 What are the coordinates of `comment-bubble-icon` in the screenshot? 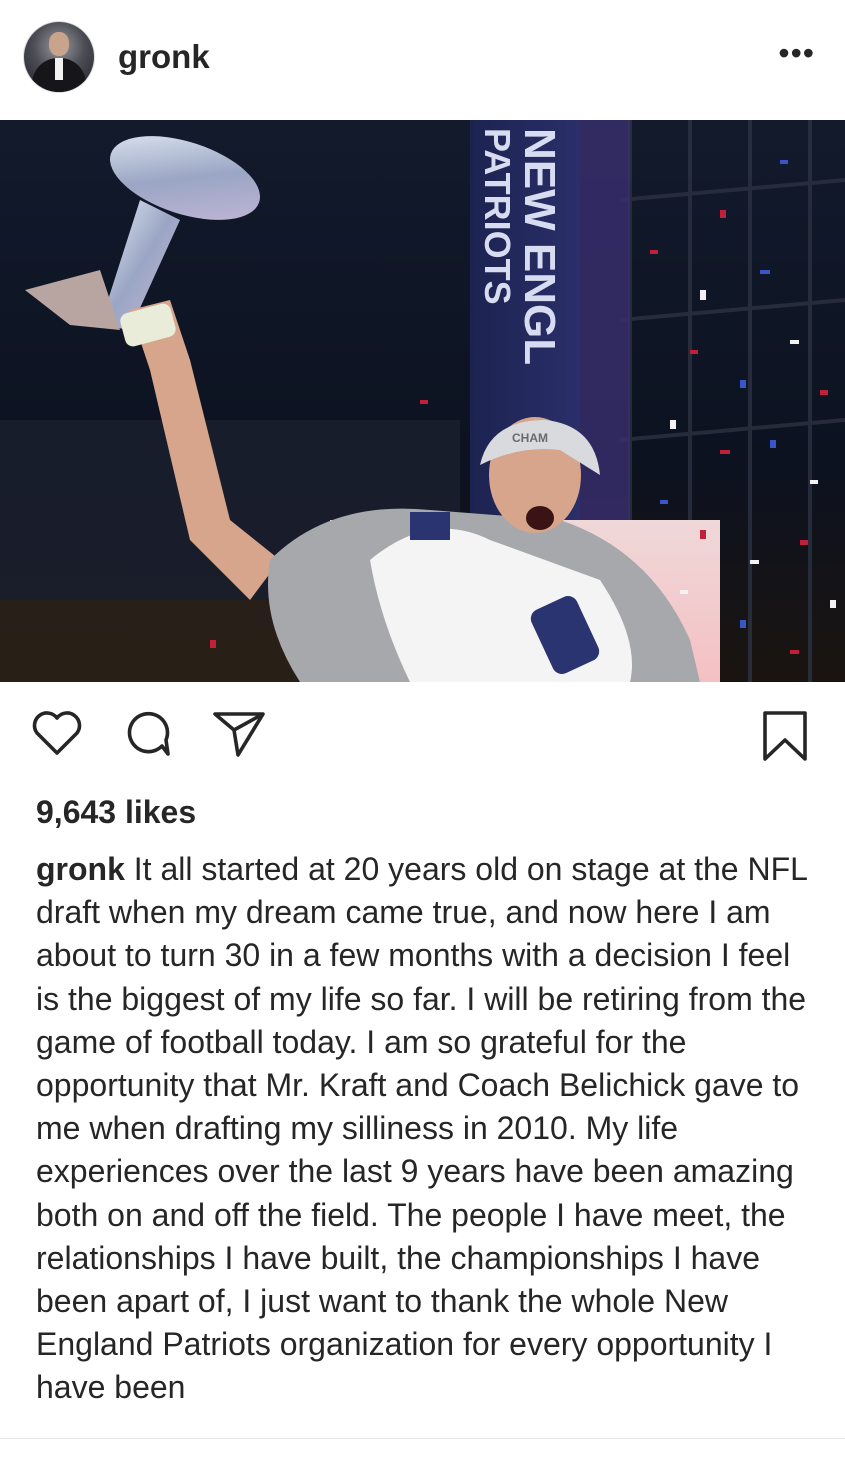 It's located at (148, 734).